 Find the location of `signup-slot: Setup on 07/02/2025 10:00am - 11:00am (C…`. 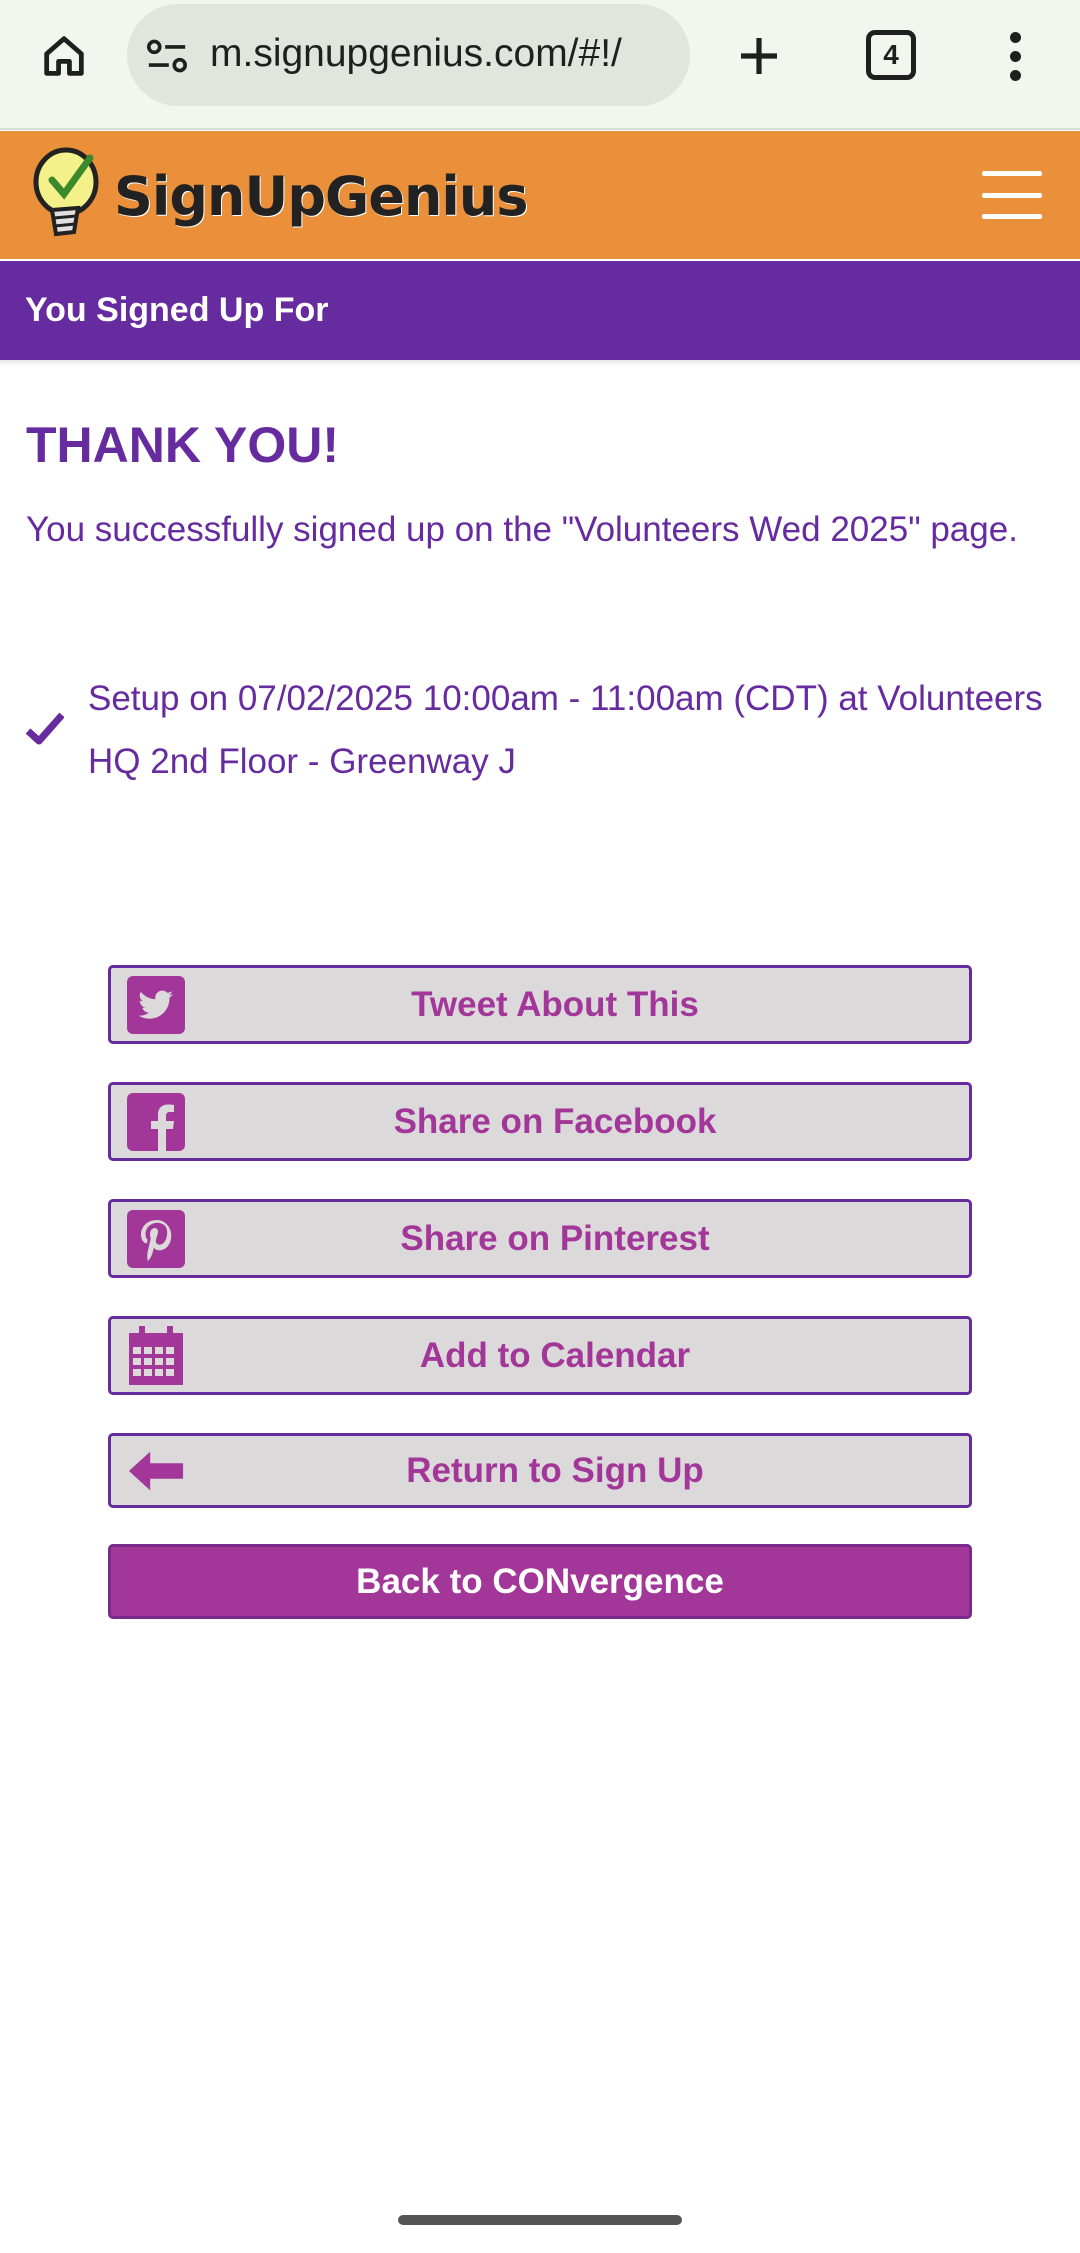

signup-slot: Setup on 07/02/2025 10:00am - 11:00am (C… is located at coordinates (540, 730).